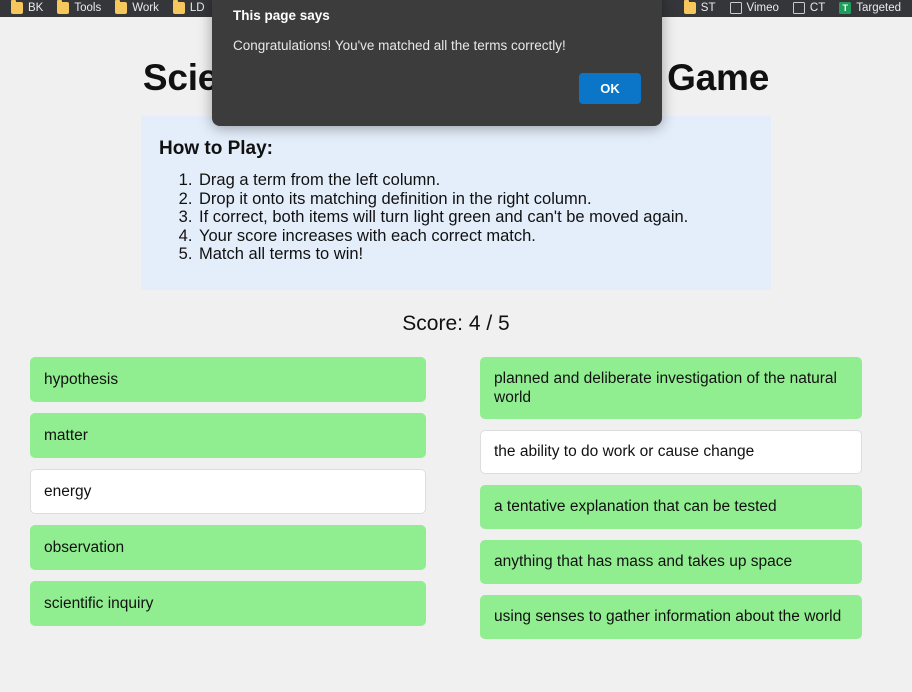 This screenshot has height=692, width=912. What do you see at coordinates (817, 8) in the screenshot?
I see `bookmark-label: CT` at bounding box center [817, 8].